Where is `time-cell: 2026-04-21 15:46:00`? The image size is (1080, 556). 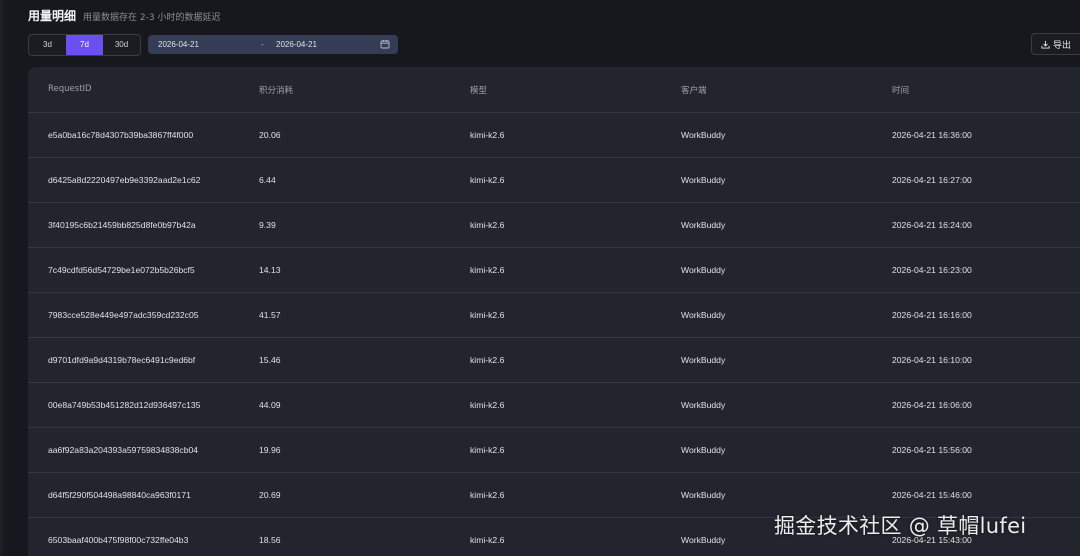
time-cell: 2026-04-21 15:46:00 is located at coordinates (932, 495).